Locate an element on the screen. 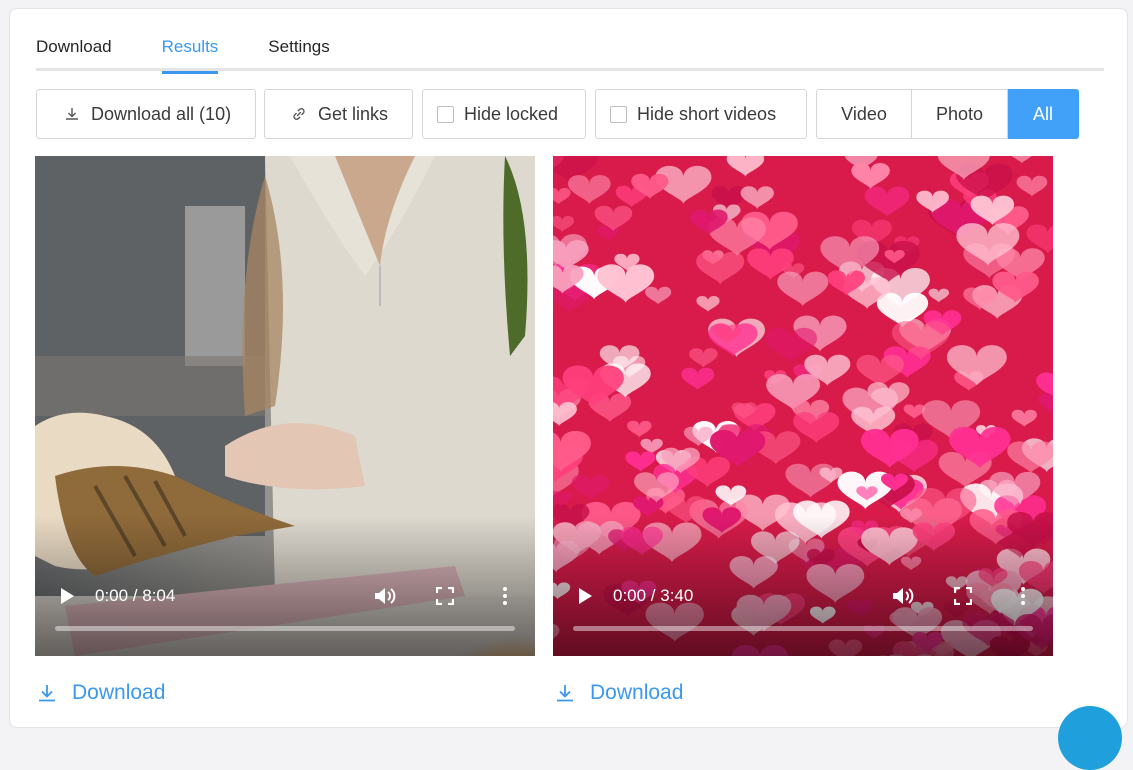 The image size is (1133, 770). hide-short-videos-checkbox is located at coordinates (618, 114).